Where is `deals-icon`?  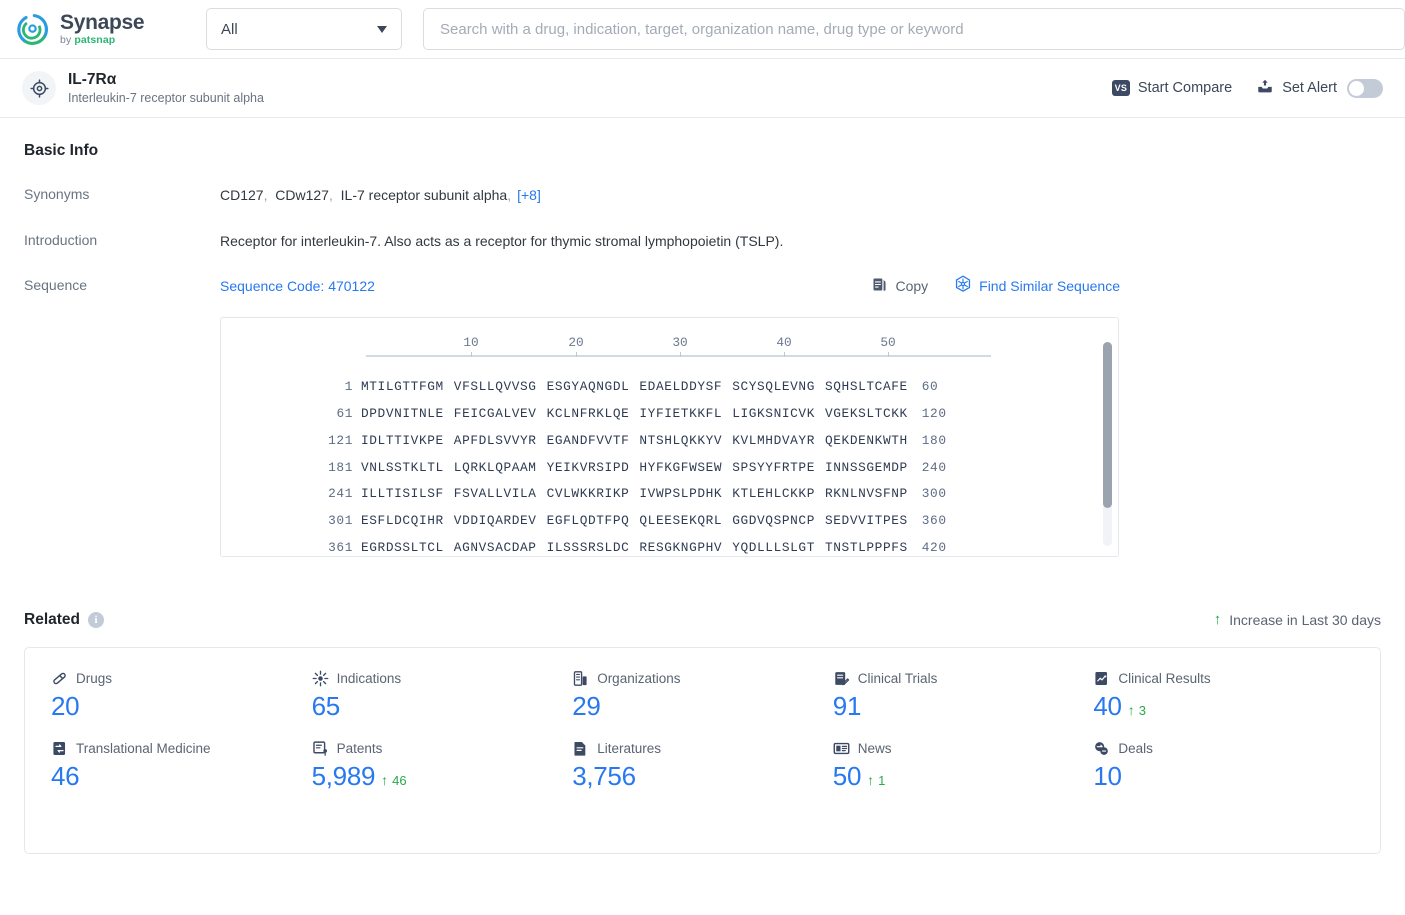 deals-icon is located at coordinates (1101, 748).